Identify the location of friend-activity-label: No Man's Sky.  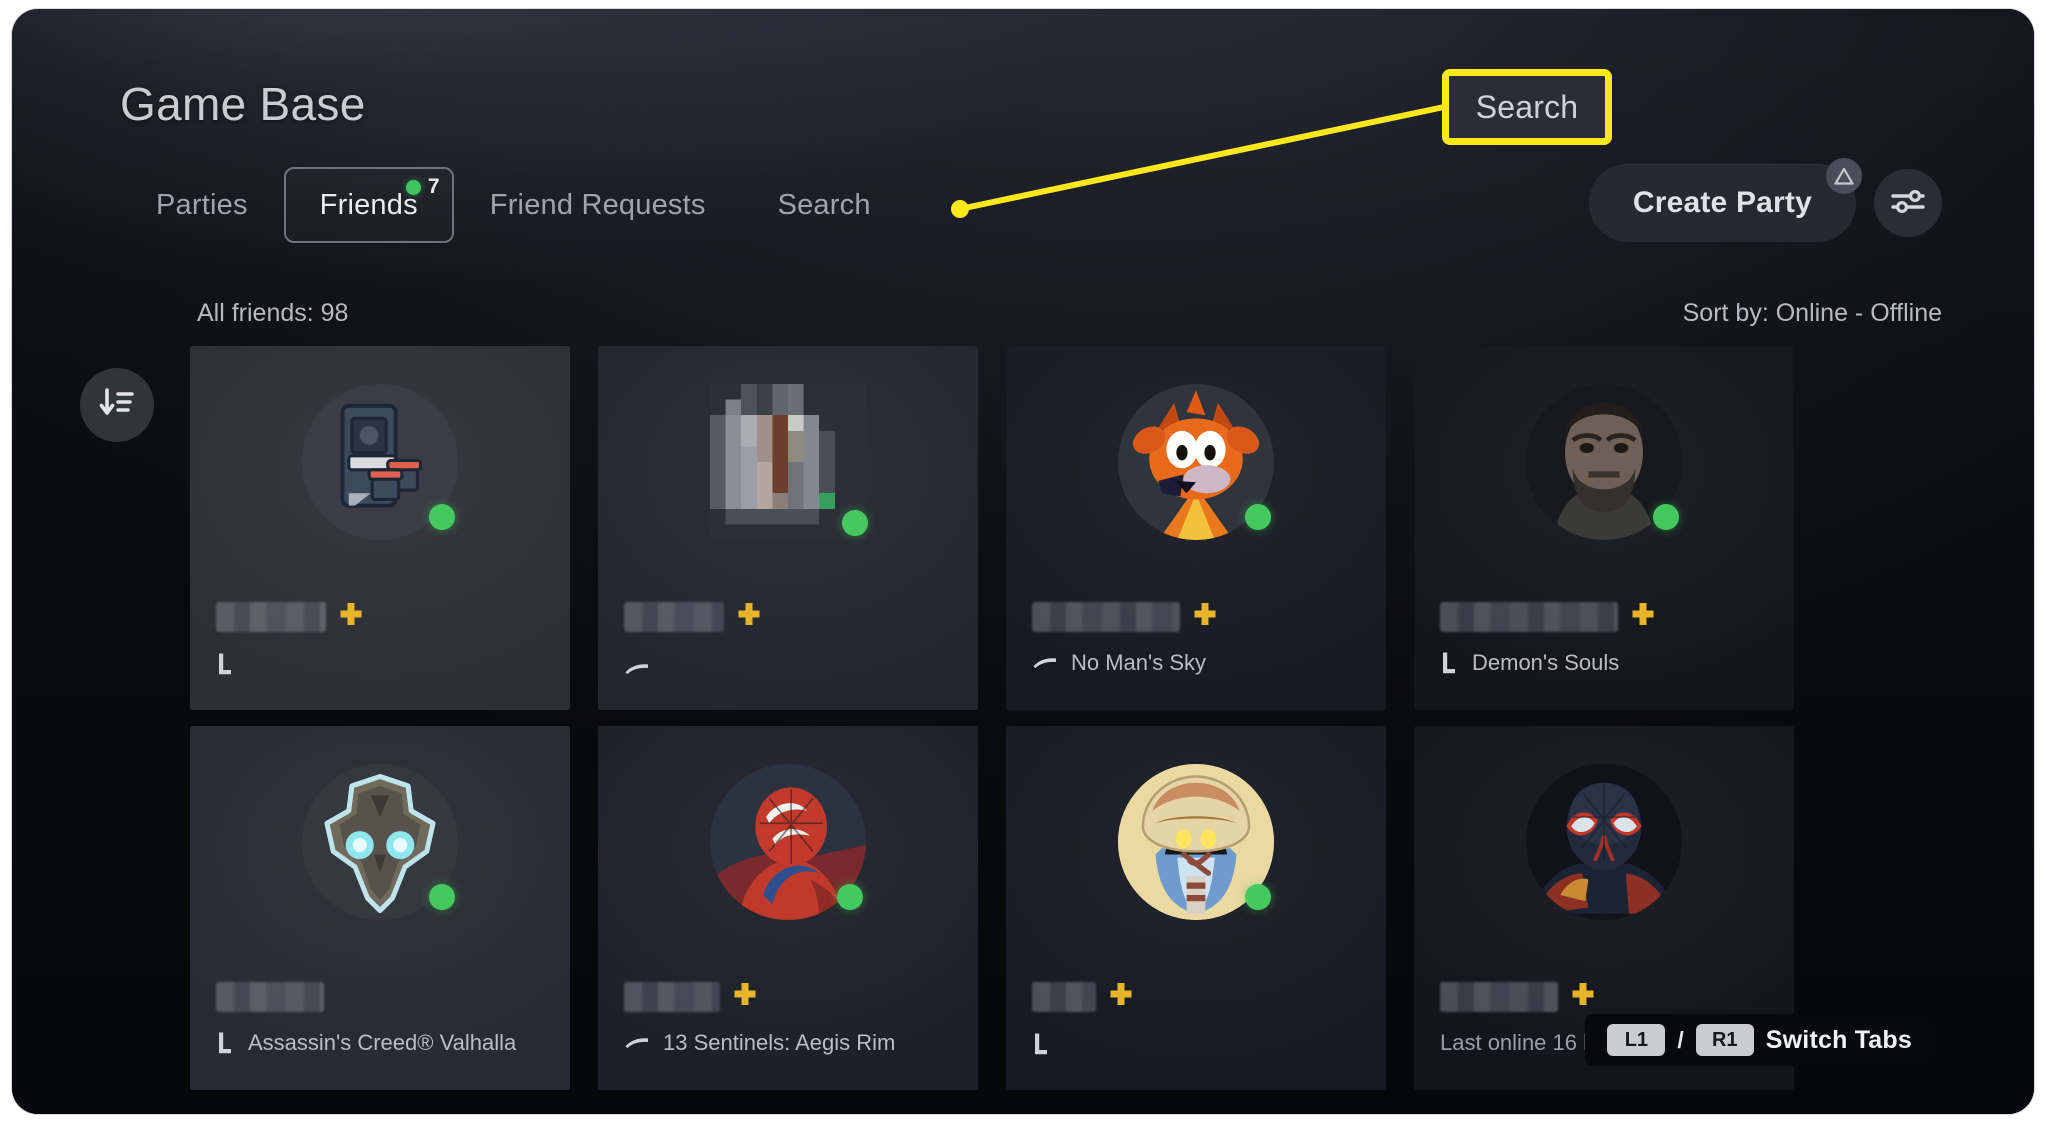
(1139, 662).